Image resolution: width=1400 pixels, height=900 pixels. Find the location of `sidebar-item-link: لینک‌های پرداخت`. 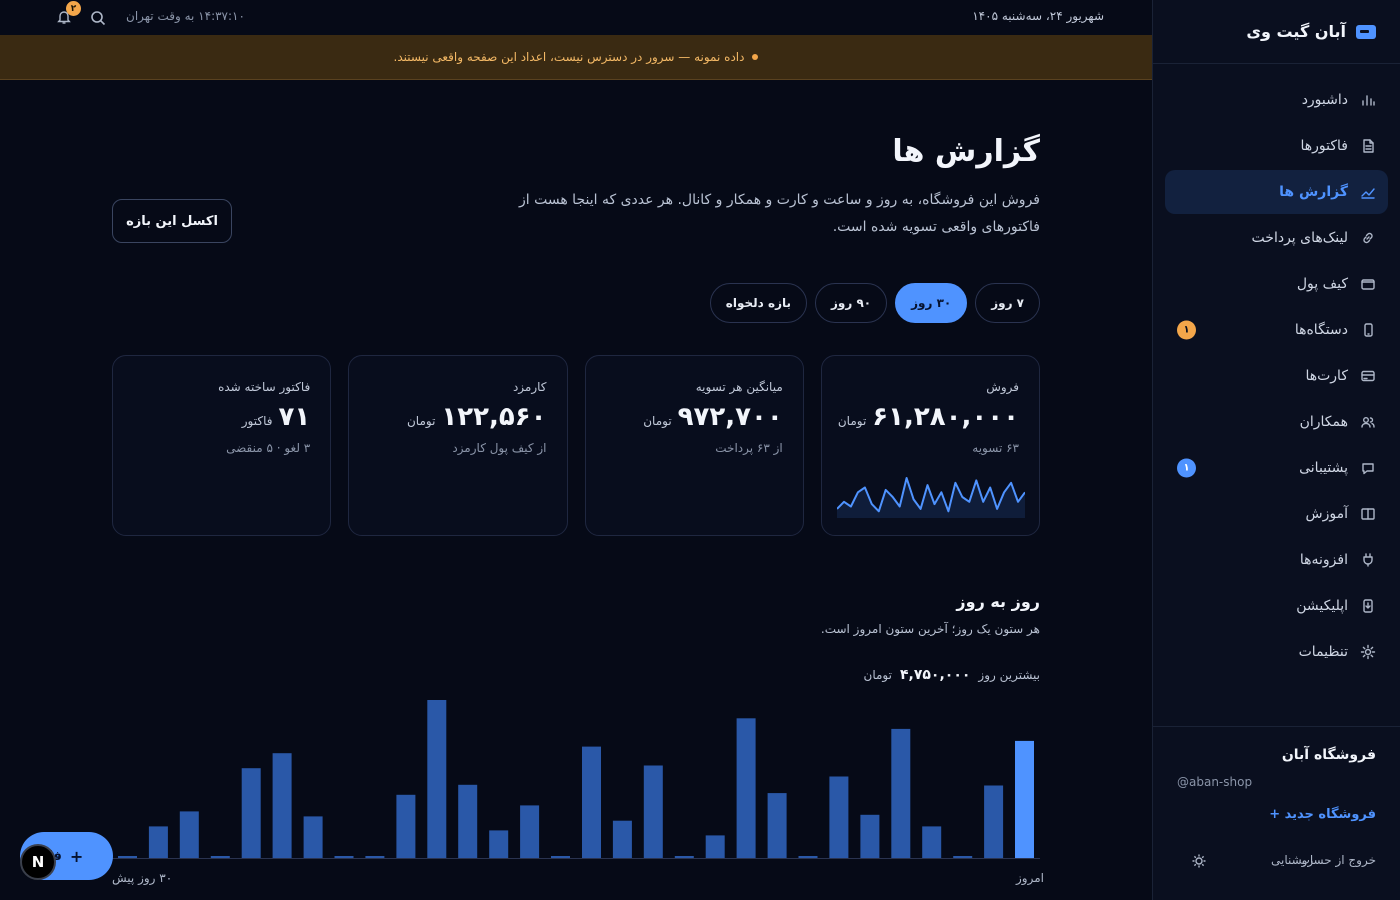

sidebar-item-link: لینک‌های پرداخت is located at coordinates (1276, 238).